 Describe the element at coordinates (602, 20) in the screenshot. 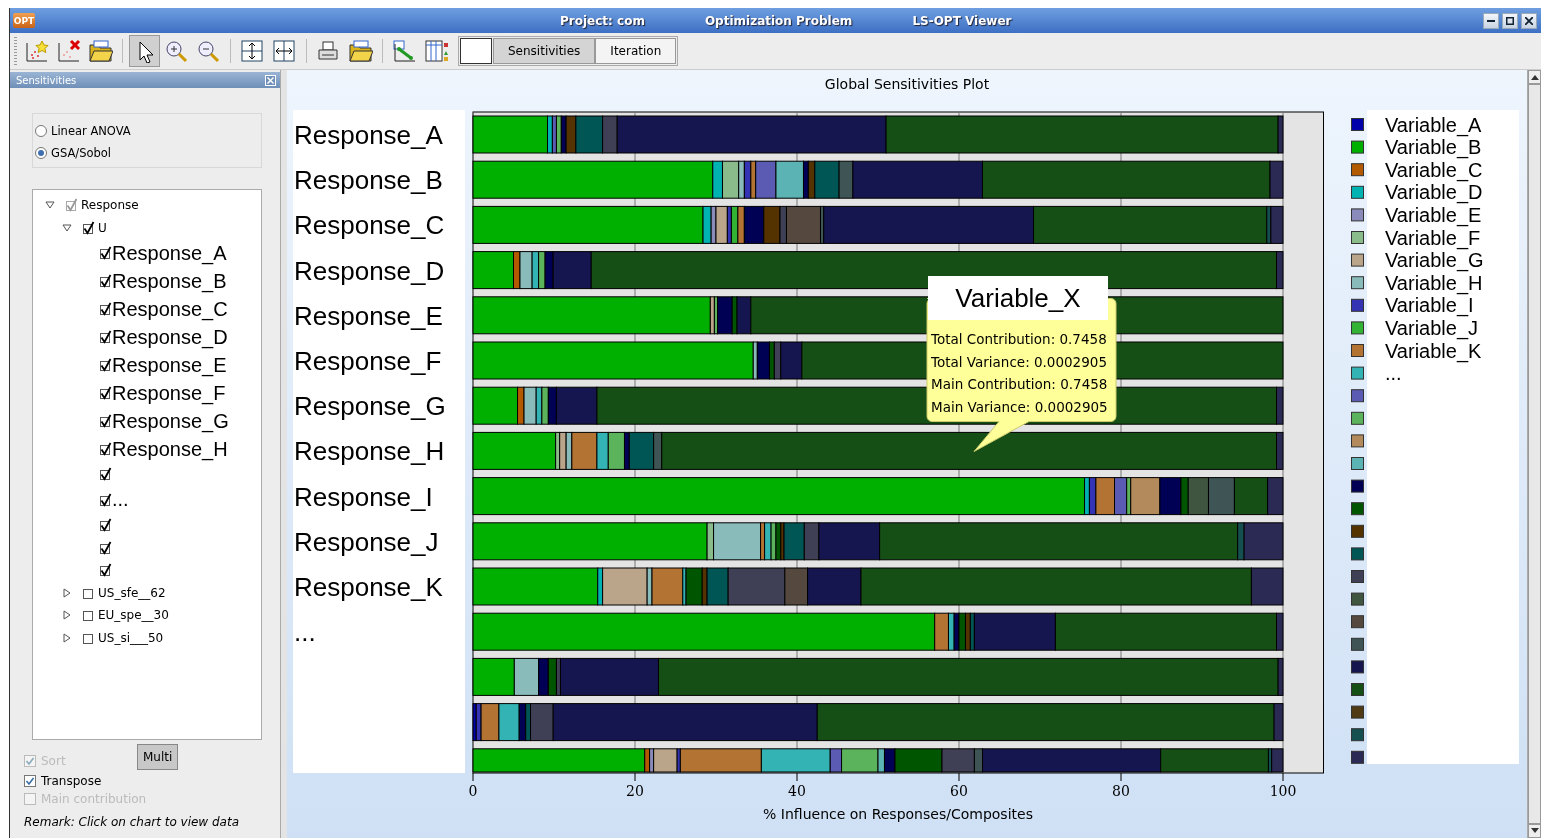

I see `window-title: Project: com` at that location.